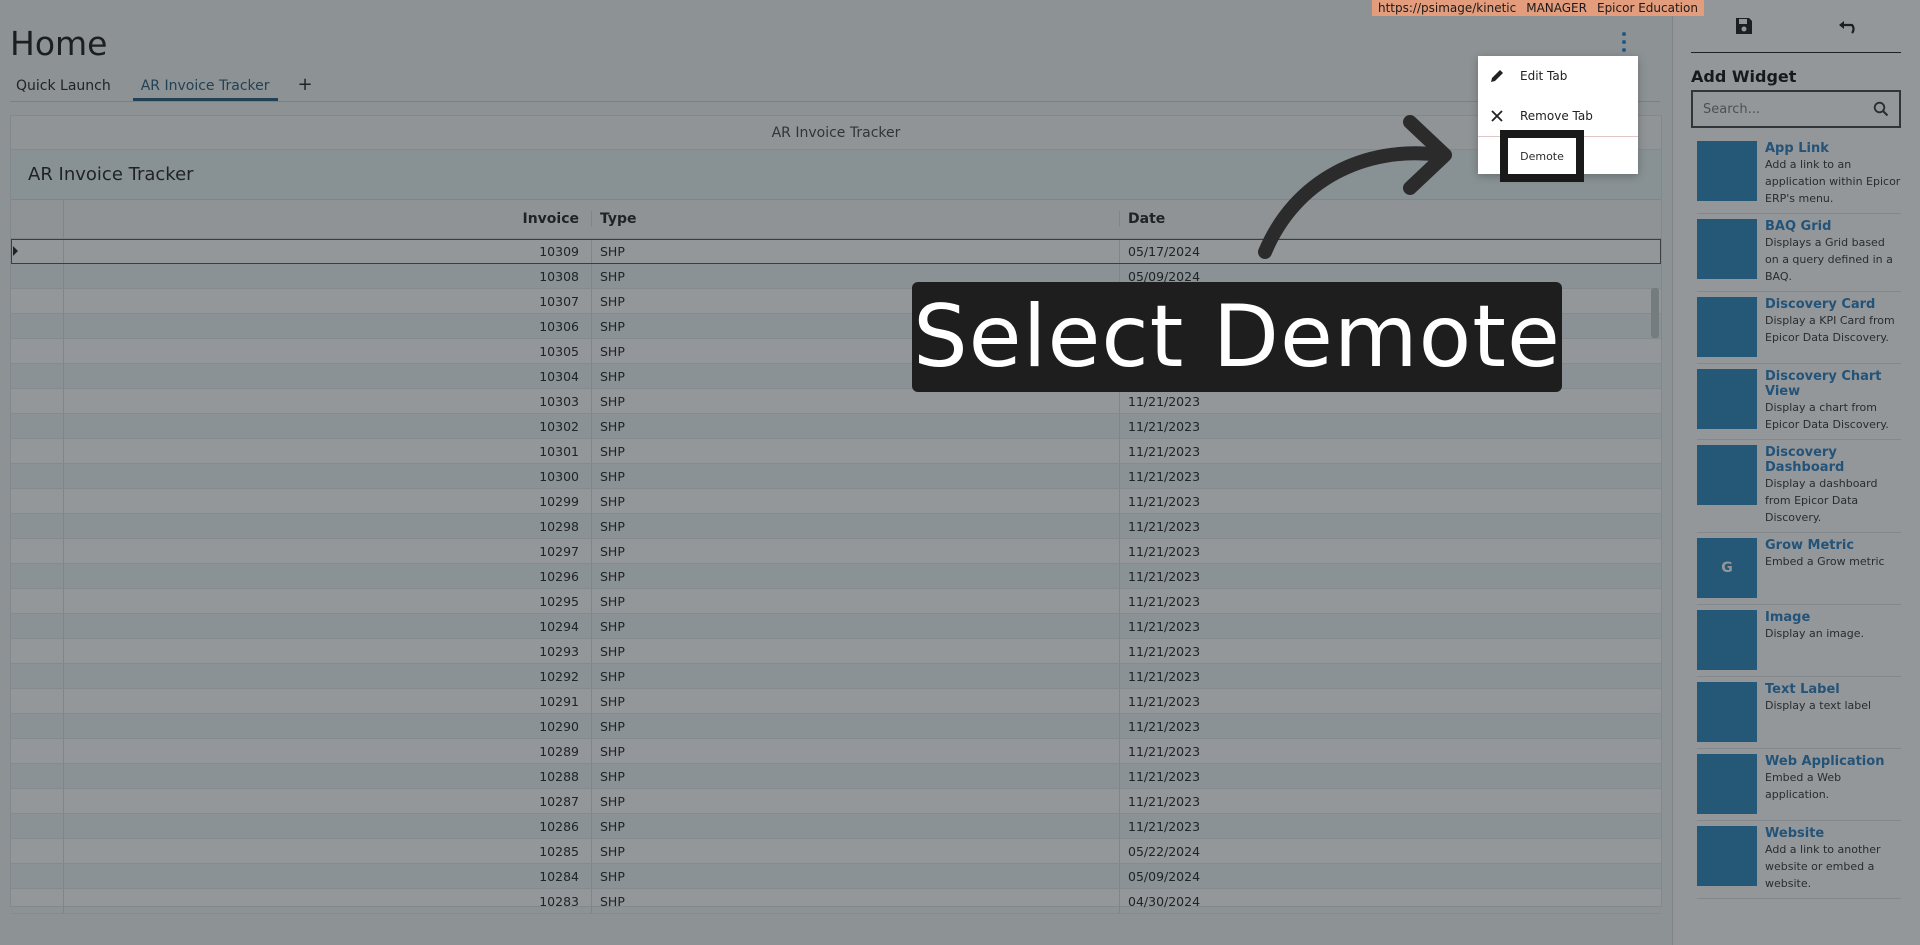 The image size is (1920, 945). I want to click on invoice-cell: 10306, so click(328, 326).